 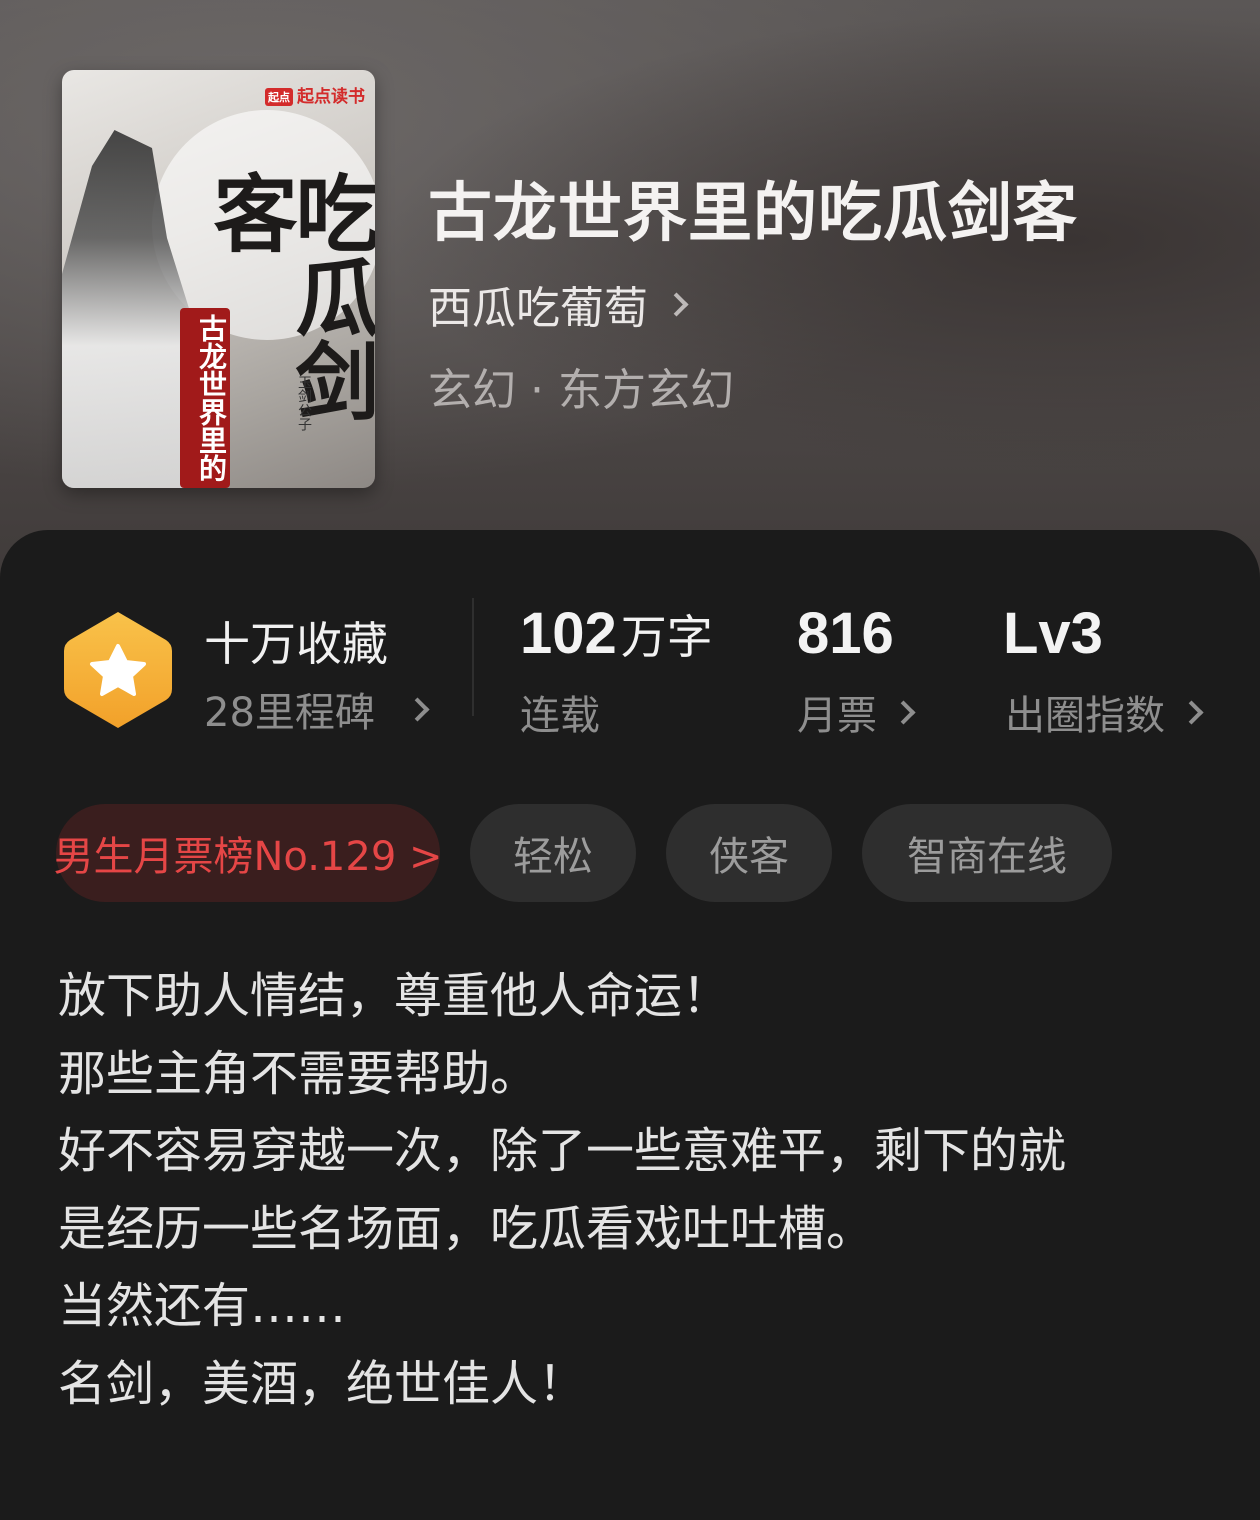 I want to click on book-genre: 玄幻 · 东方玄幻, so click(x=581, y=386).